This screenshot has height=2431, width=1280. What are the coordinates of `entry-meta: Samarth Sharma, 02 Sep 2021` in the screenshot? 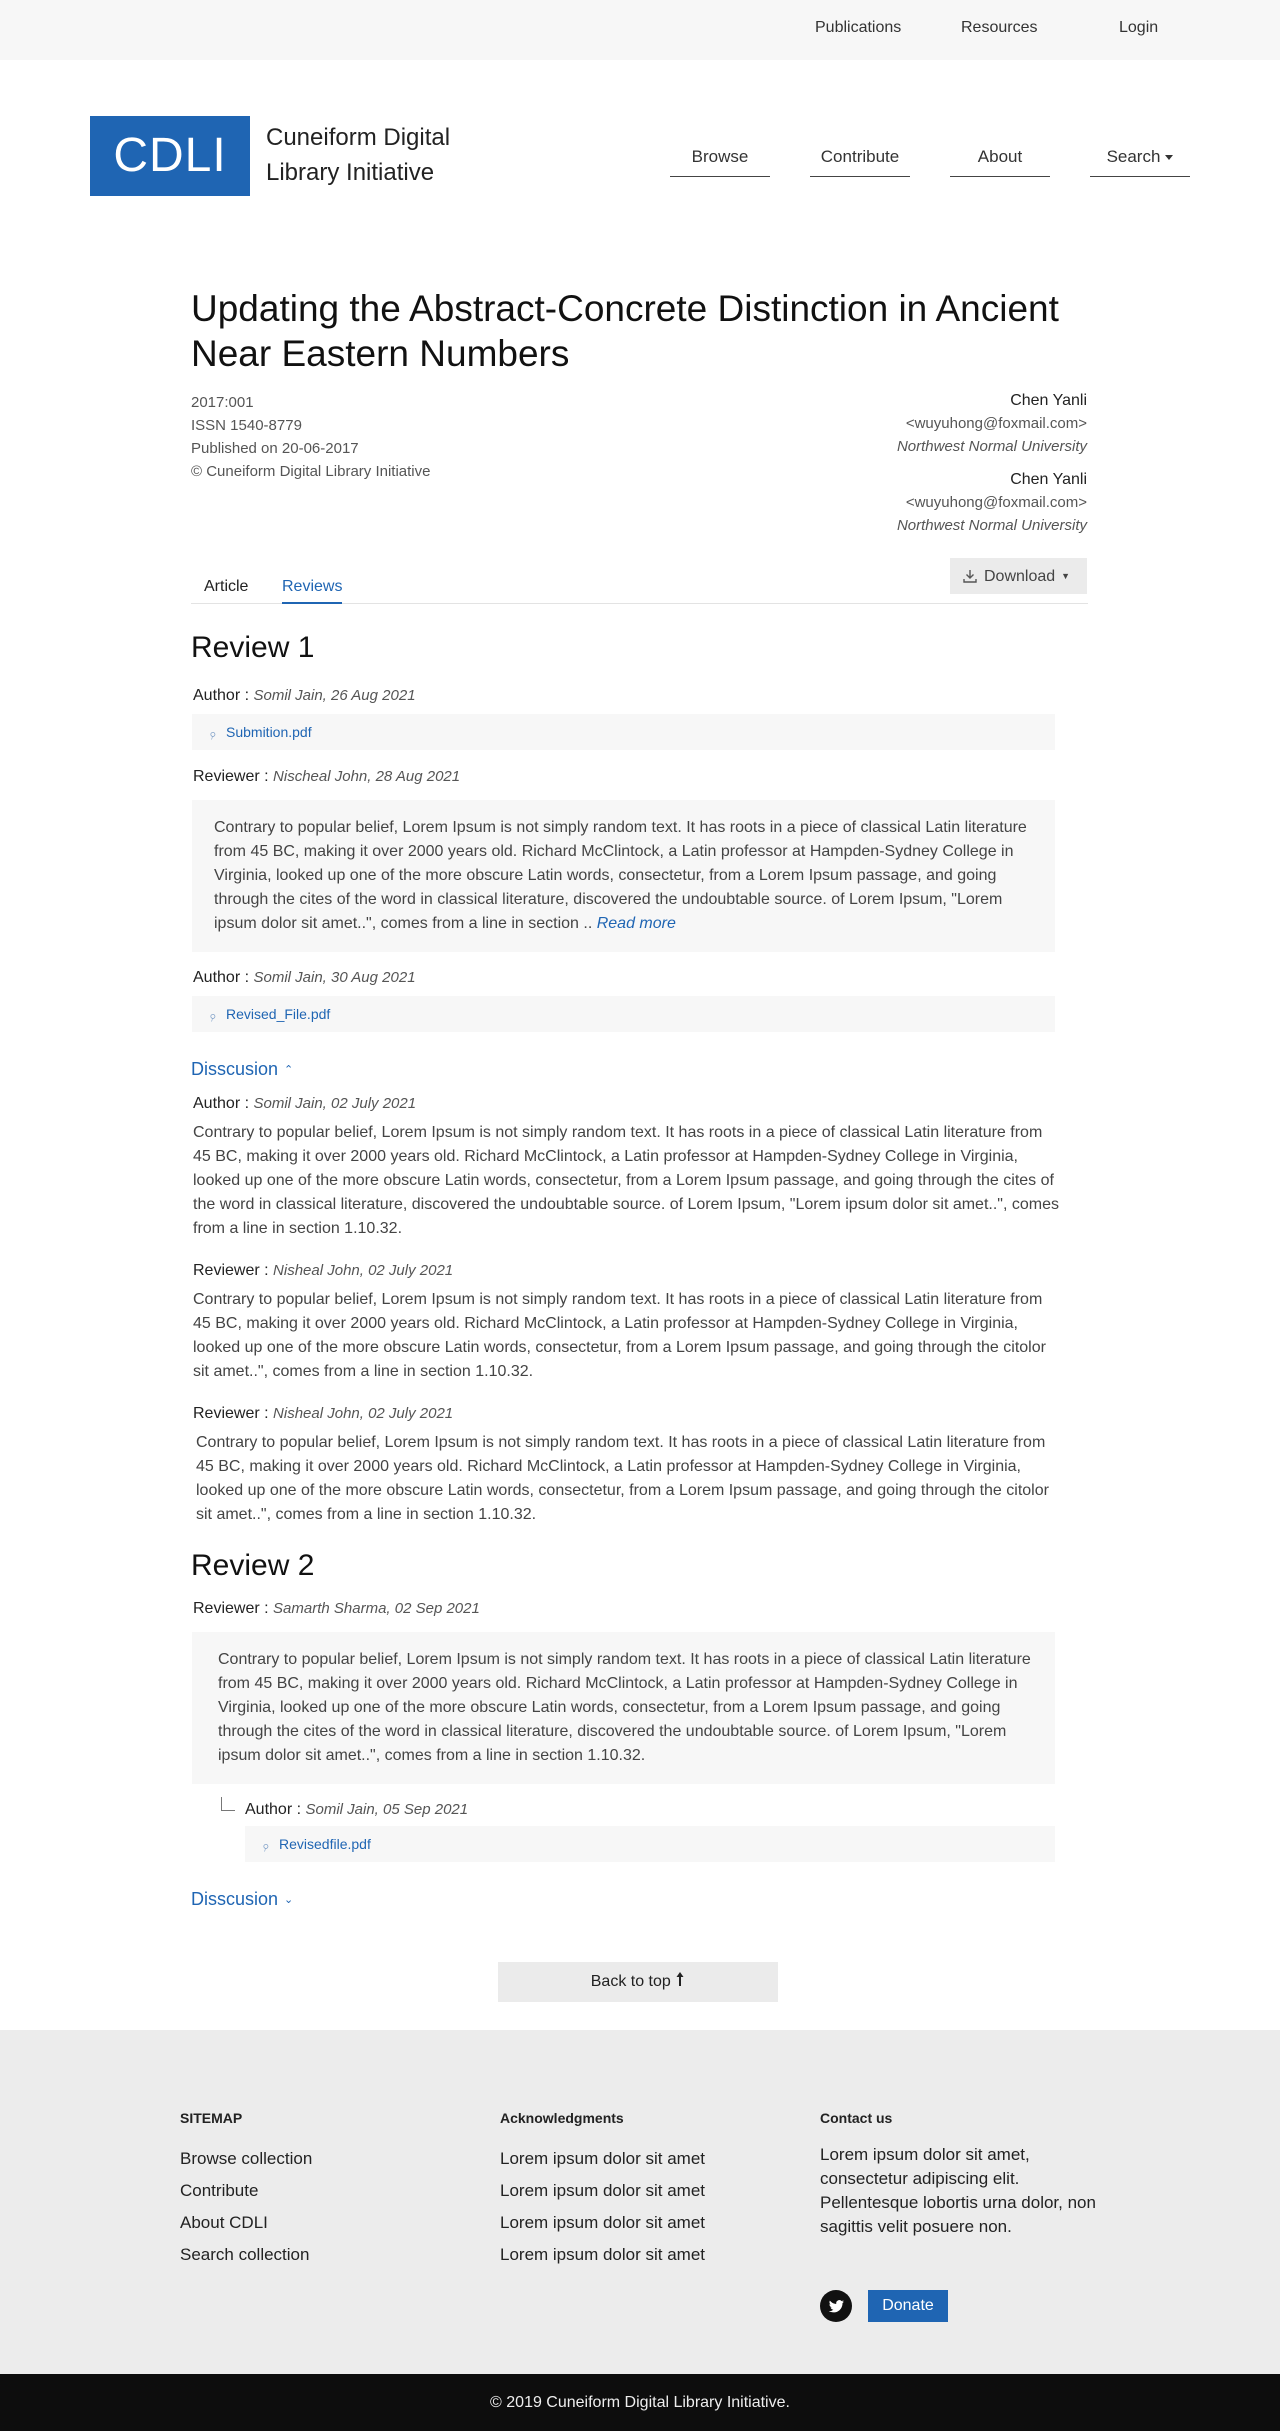 It's located at (376, 1608).